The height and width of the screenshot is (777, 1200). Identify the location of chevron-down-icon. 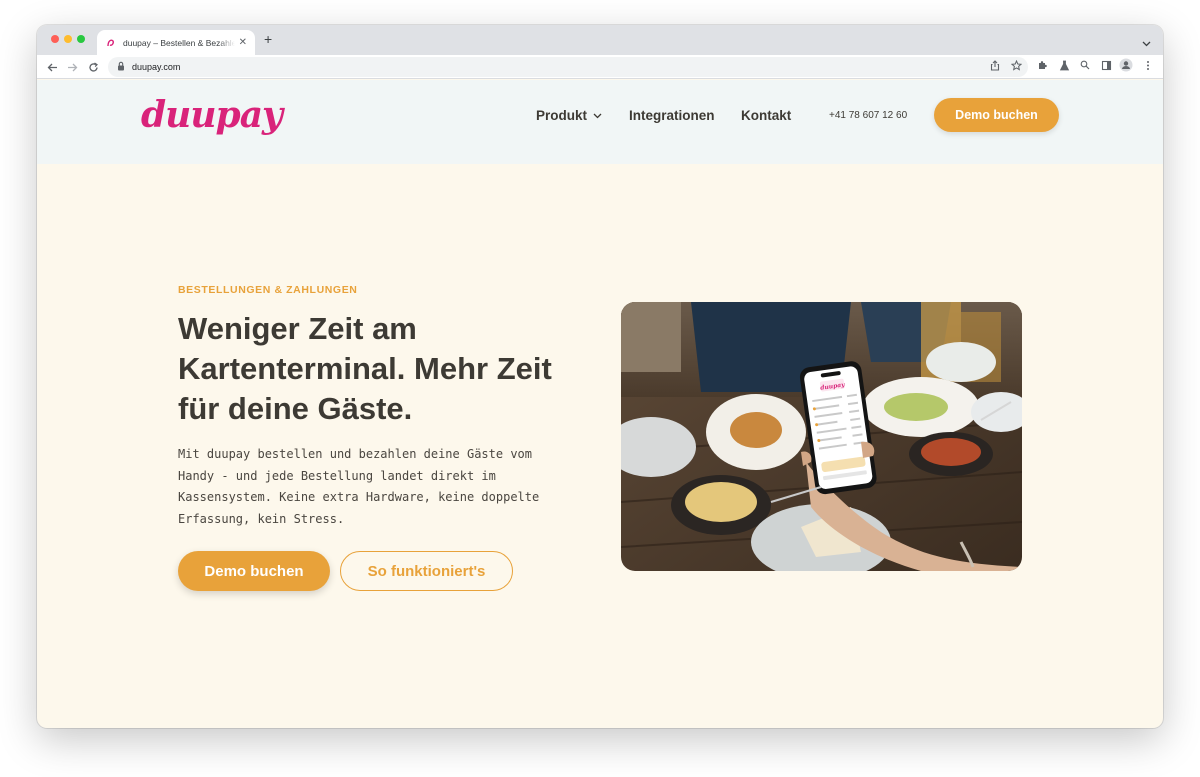
(597, 116).